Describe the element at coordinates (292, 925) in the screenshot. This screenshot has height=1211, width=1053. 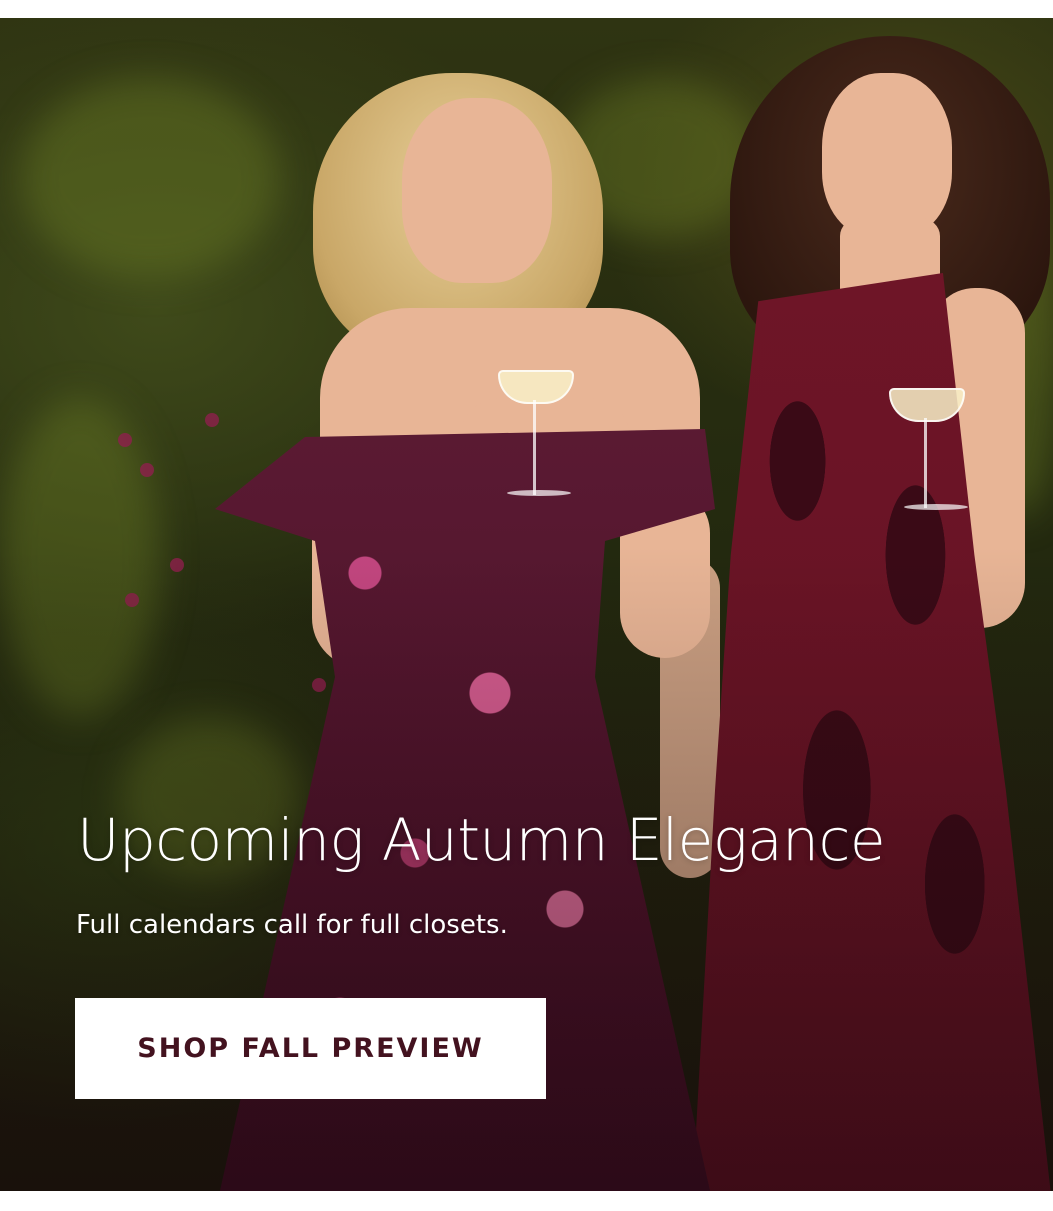
I see `hero-subheadline: Full calendars call for full closets.` at that location.